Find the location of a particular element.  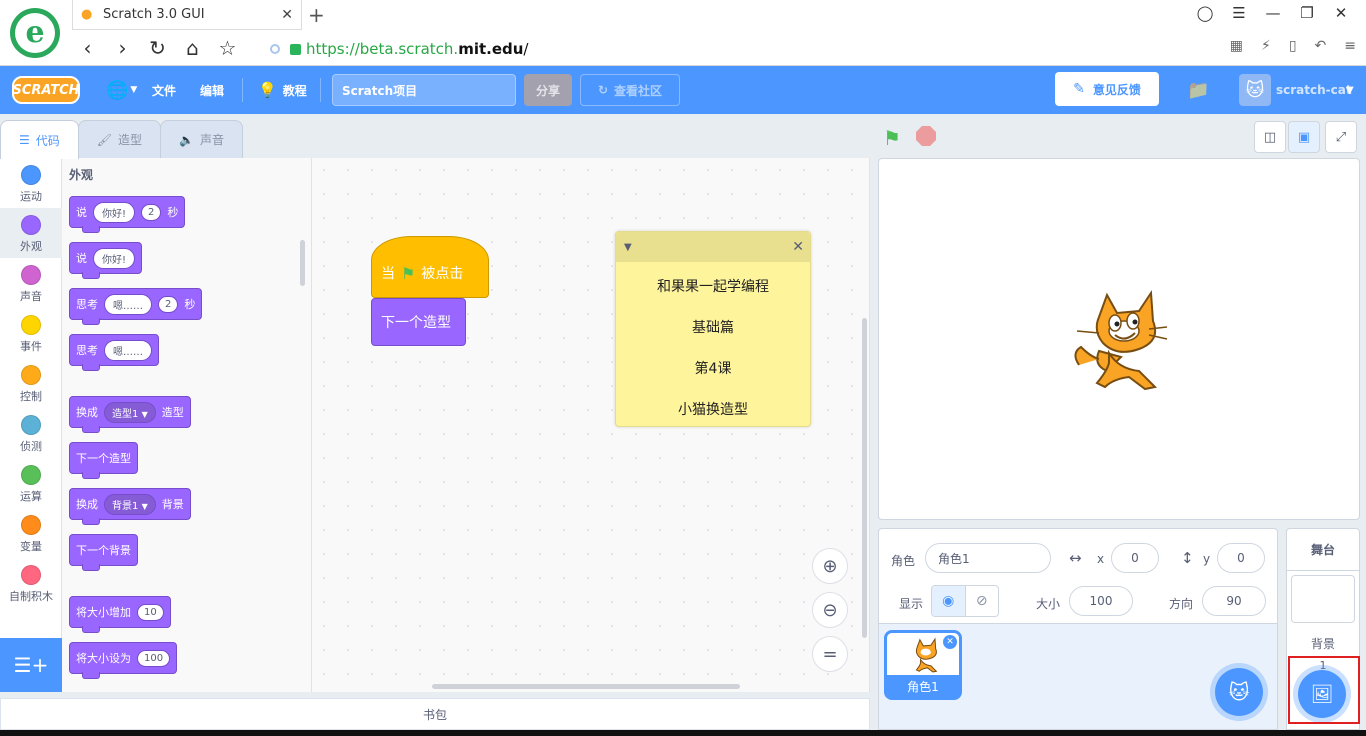

file-menu: 文件 is located at coordinates (164, 90).